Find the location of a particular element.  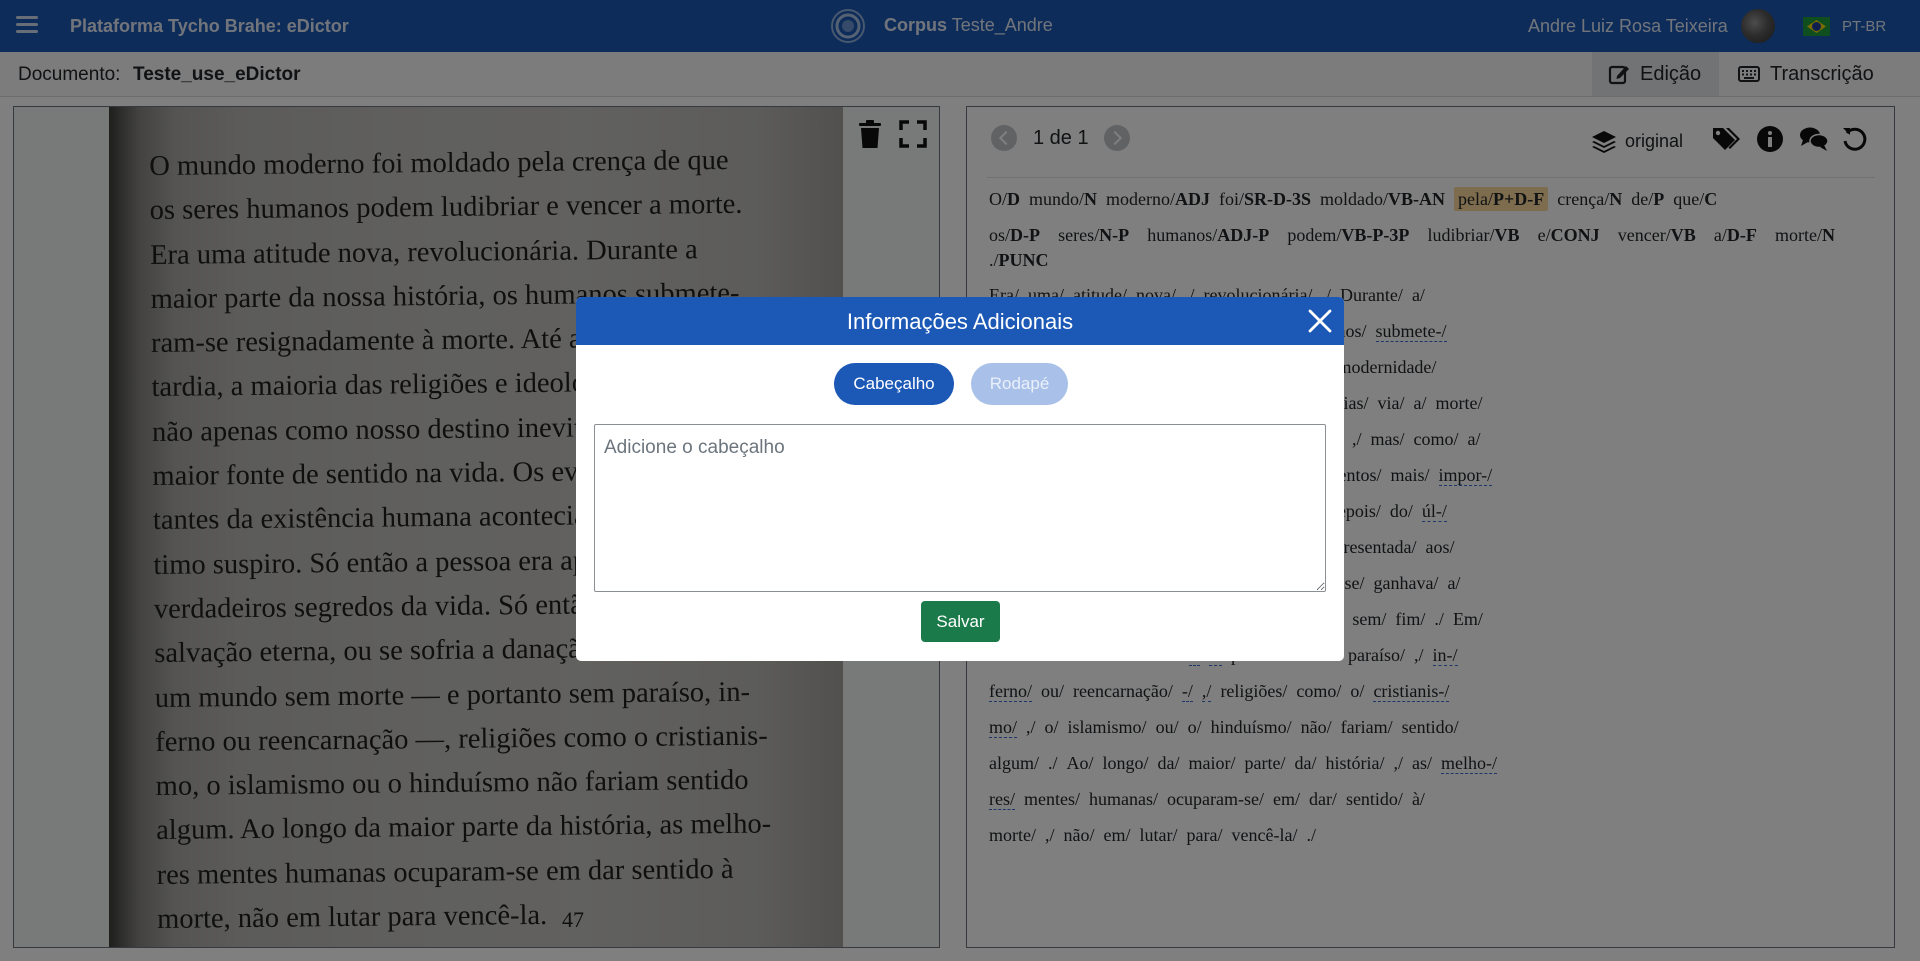

modal-title: Informações Adicionais is located at coordinates (960, 321).